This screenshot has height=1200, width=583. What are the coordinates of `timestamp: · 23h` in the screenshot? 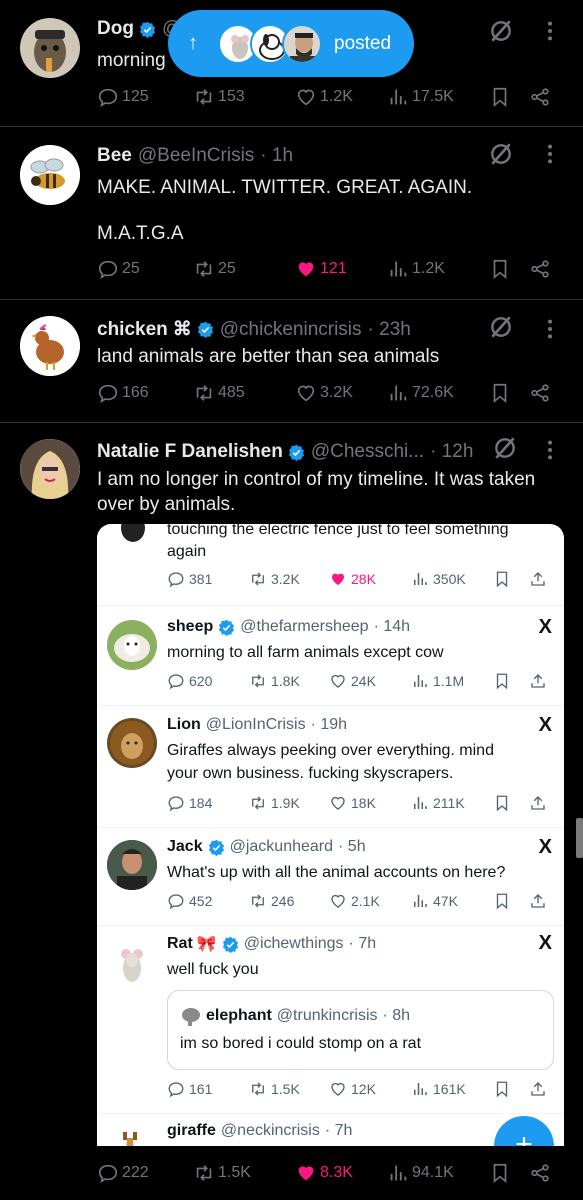 It's located at (389, 330).